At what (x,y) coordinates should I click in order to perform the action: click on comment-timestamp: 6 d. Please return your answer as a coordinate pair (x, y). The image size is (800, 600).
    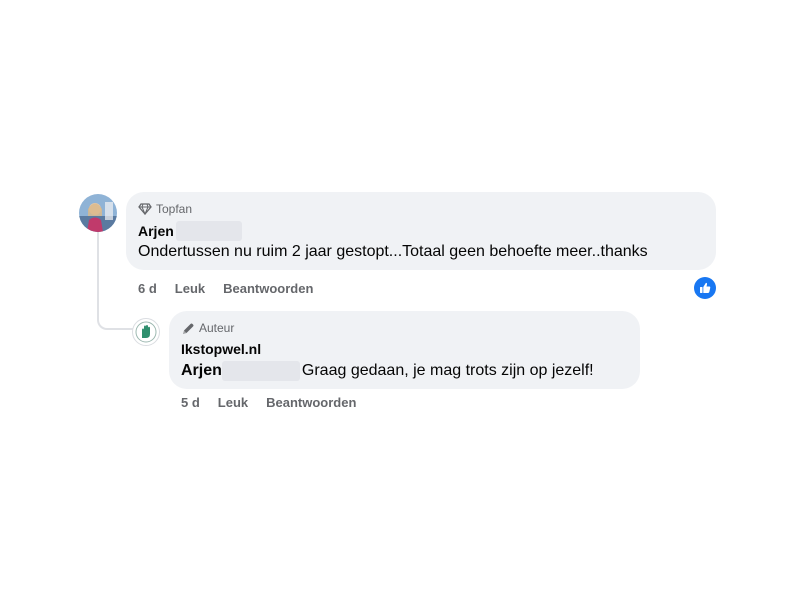
    Looking at the image, I should click on (147, 288).